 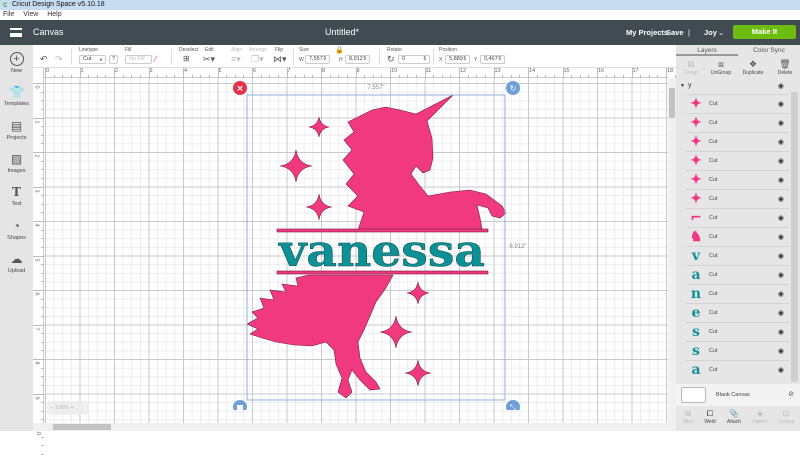 What do you see at coordinates (186, 58) in the screenshot?
I see `deselect-icon: ⊞` at bounding box center [186, 58].